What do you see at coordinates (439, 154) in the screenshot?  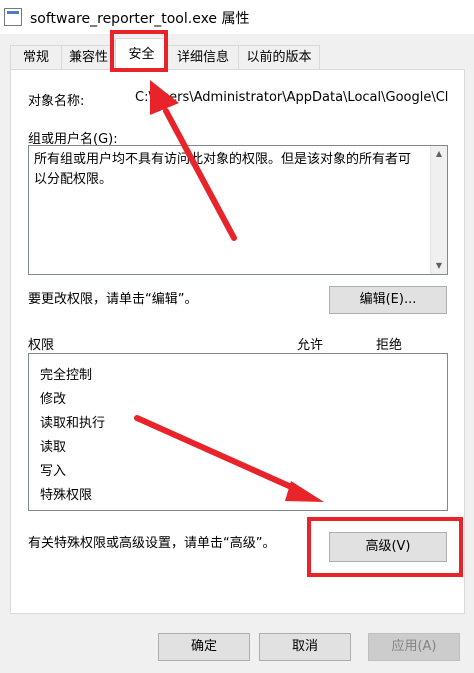 I see `scroll-up-icon: ▲` at bounding box center [439, 154].